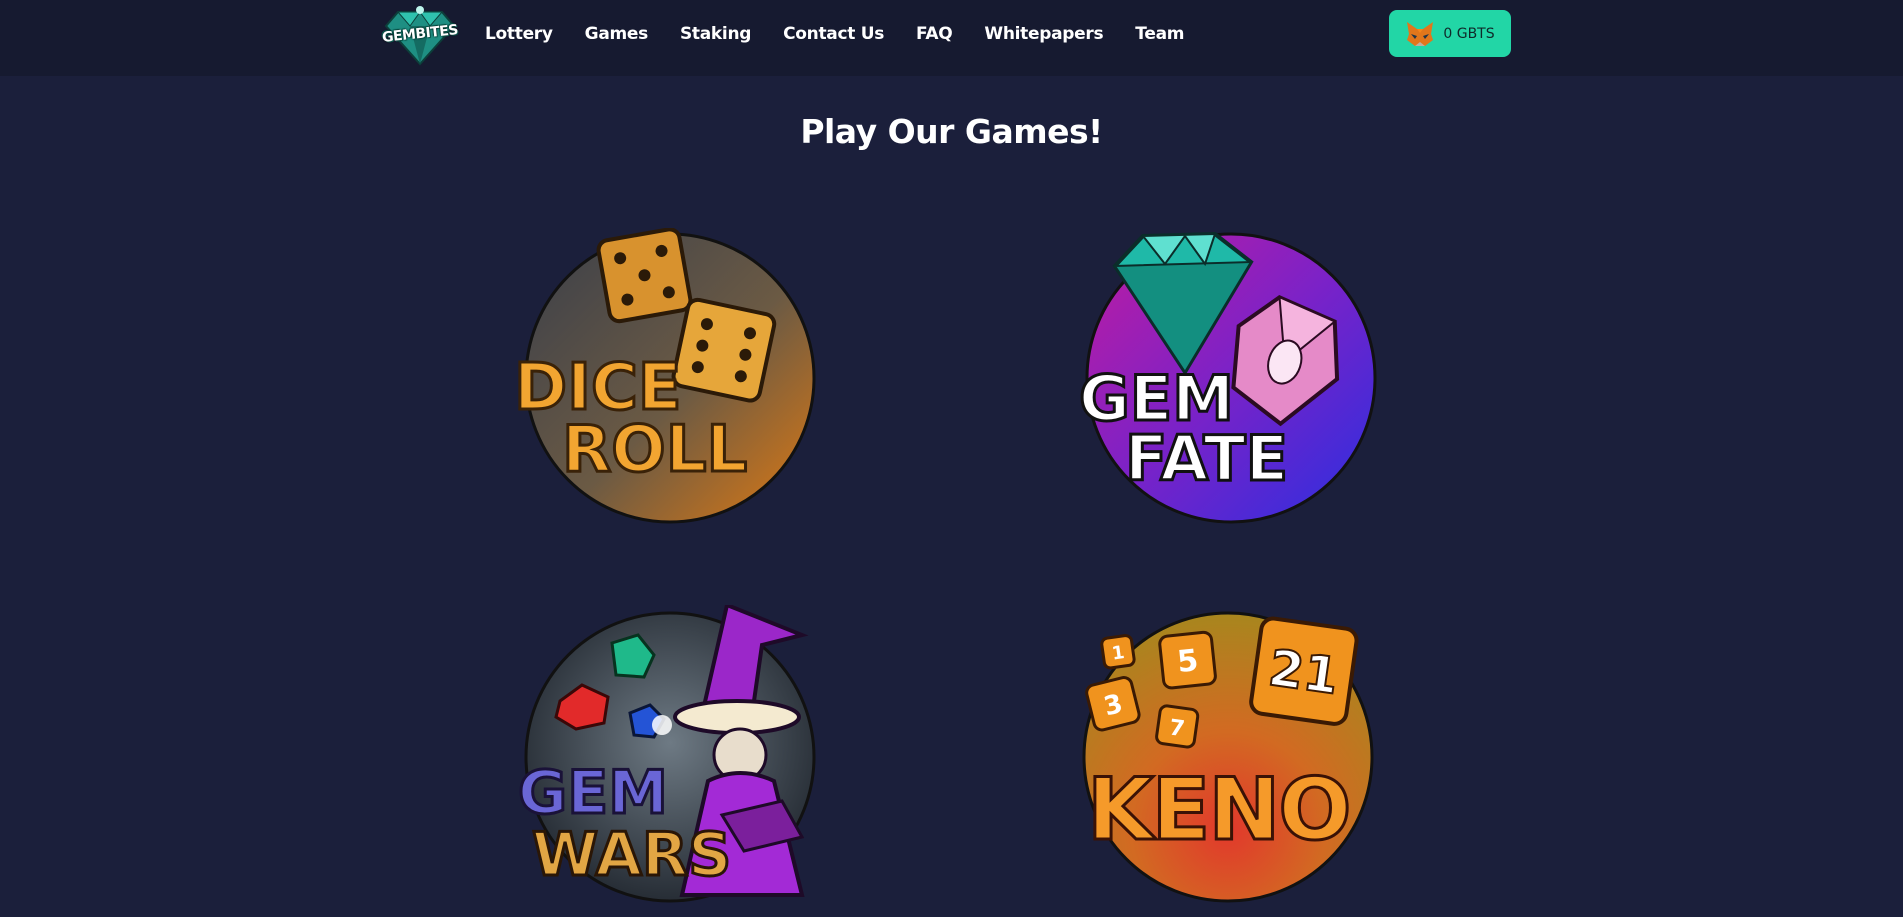 The width and height of the screenshot is (1903, 917). Describe the element at coordinates (1469, 33) in the screenshot. I see `wallet-balance-label: 0 GBTS` at that location.